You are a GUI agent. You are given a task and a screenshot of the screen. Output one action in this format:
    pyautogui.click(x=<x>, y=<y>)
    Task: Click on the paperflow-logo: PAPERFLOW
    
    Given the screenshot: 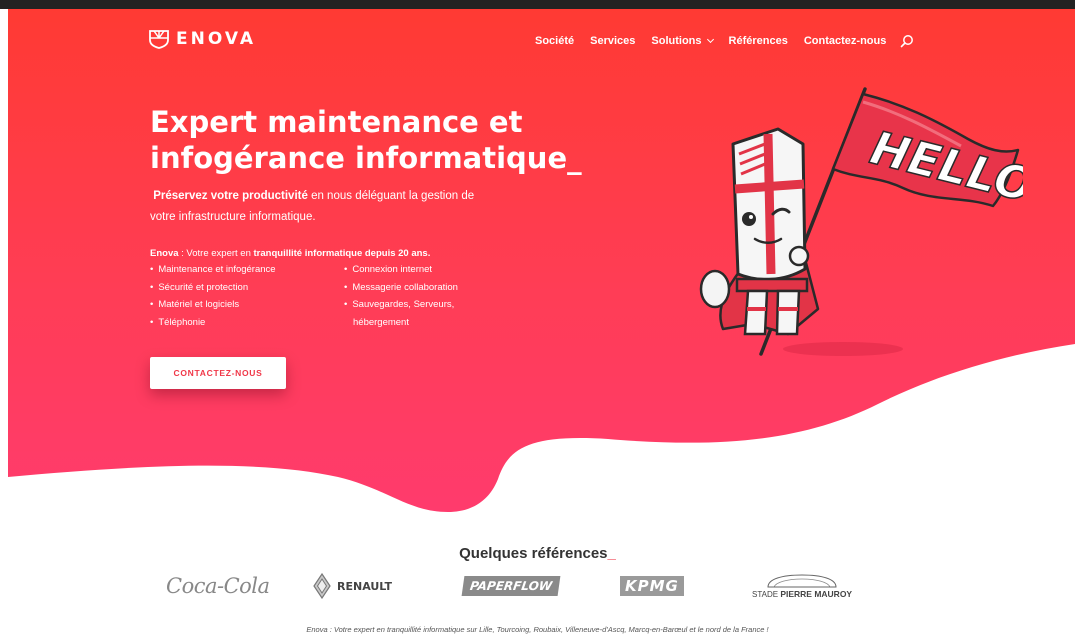 What is the action you would take?
    pyautogui.click(x=511, y=586)
    